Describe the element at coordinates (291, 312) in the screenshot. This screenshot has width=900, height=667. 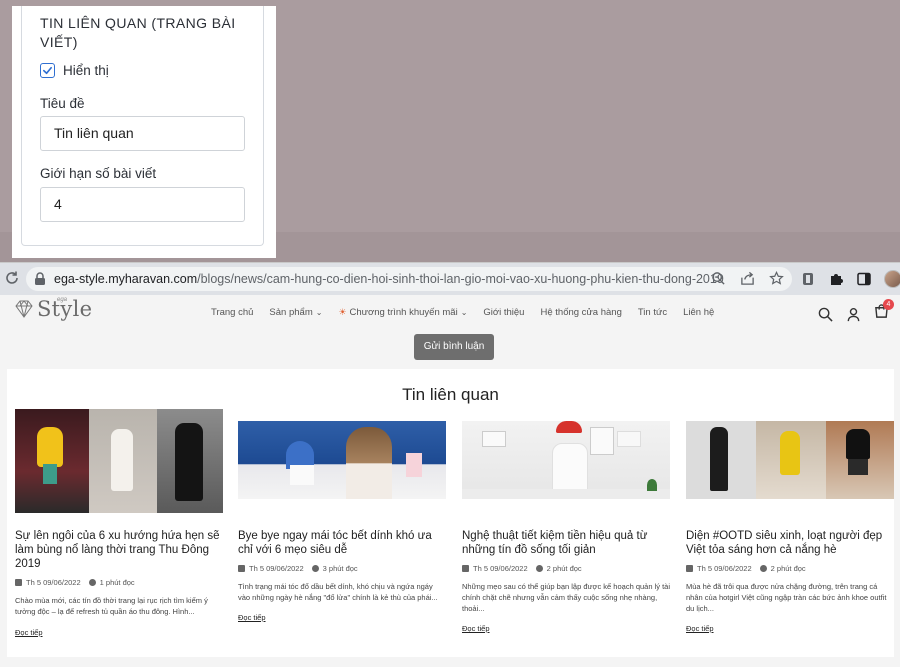
I see `nav-products-label: Sản phẩm` at that location.